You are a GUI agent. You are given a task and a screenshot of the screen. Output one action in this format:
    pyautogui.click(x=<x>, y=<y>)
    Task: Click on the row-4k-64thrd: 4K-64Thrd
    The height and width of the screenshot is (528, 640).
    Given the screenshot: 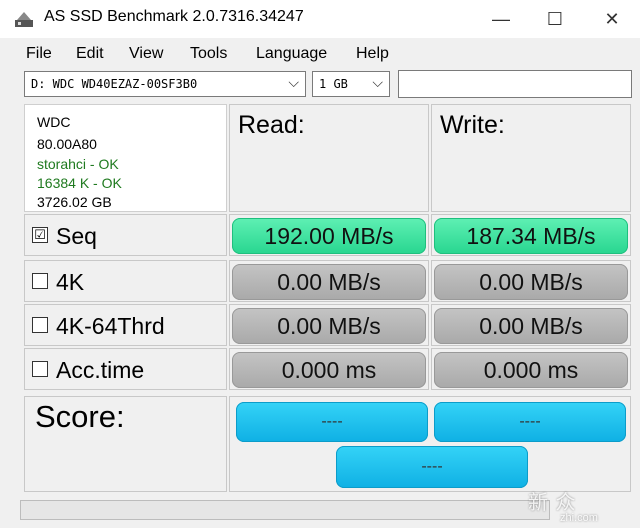 What is the action you would take?
    pyautogui.click(x=125, y=325)
    